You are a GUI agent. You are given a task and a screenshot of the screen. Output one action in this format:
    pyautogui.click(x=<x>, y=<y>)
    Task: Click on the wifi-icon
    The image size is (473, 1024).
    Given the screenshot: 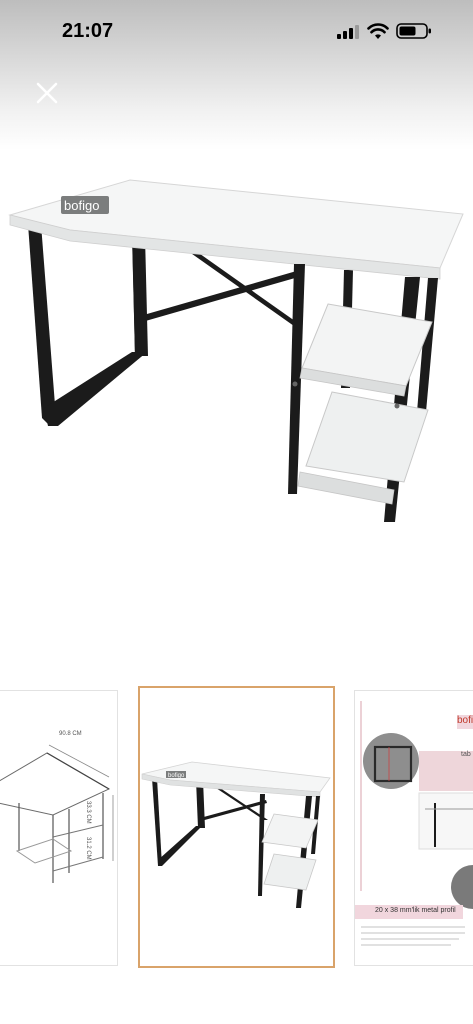 What is the action you would take?
    pyautogui.click(x=378, y=31)
    